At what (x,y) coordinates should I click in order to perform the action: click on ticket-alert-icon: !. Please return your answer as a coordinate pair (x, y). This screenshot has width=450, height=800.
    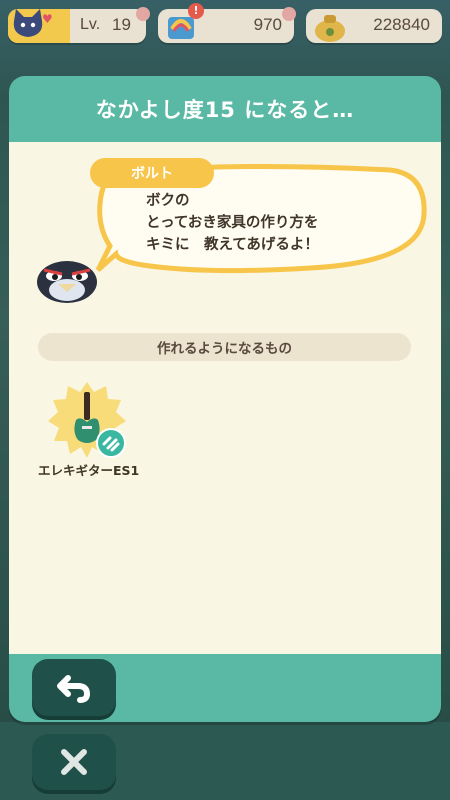
    Looking at the image, I should click on (196, 11).